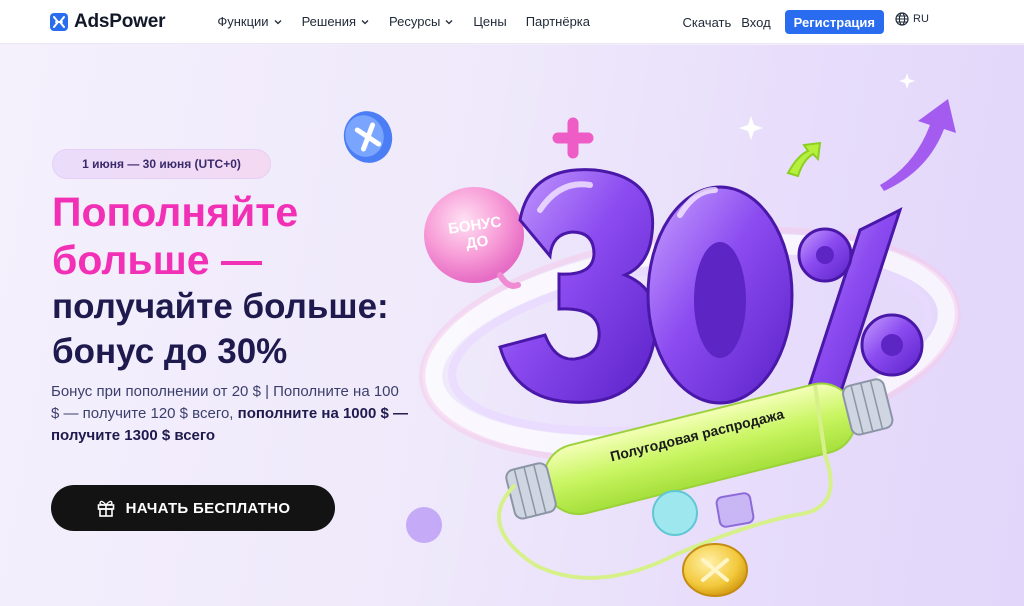  I want to click on menu-item-label: Решения, so click(329, 21).